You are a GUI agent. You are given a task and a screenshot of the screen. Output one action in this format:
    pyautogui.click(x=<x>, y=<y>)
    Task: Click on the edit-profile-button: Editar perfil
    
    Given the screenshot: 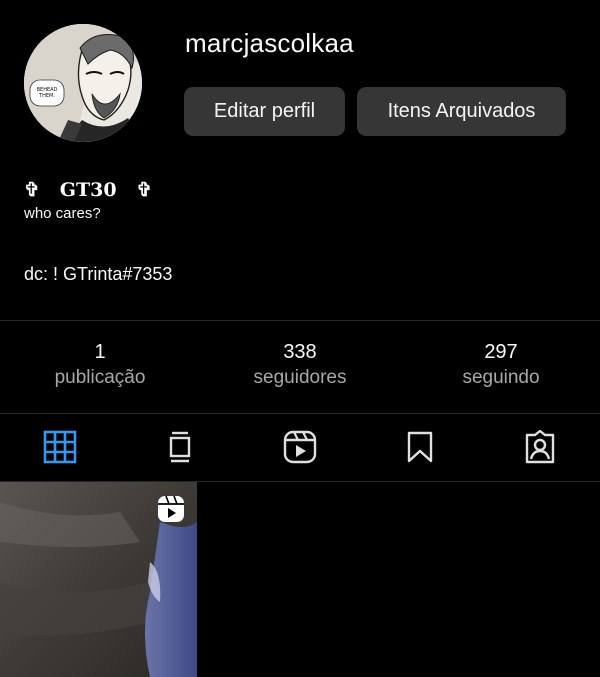 What is the action you would take?
    pyautogui.click(x=264, y=111)
    